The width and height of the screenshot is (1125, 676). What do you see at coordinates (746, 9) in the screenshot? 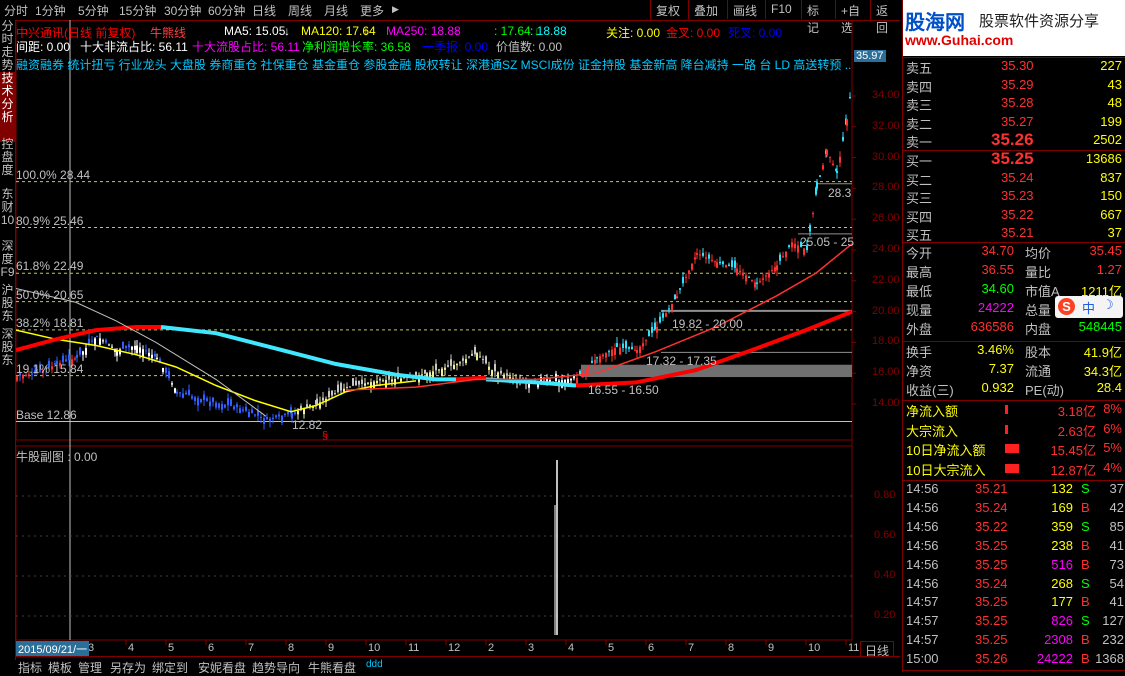
I see `toolbar-button-2: 画线` at bounding box center [746, 9].